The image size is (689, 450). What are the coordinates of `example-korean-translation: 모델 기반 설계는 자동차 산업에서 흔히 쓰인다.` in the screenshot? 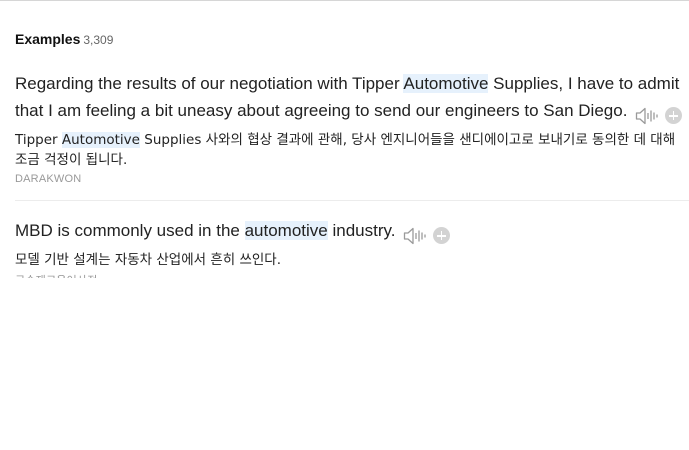 It's located at (351, 260).